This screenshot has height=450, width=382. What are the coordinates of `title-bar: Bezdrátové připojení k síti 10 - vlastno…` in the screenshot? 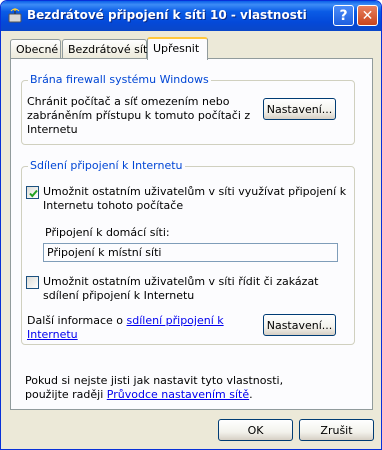 It's located at (191, 16).